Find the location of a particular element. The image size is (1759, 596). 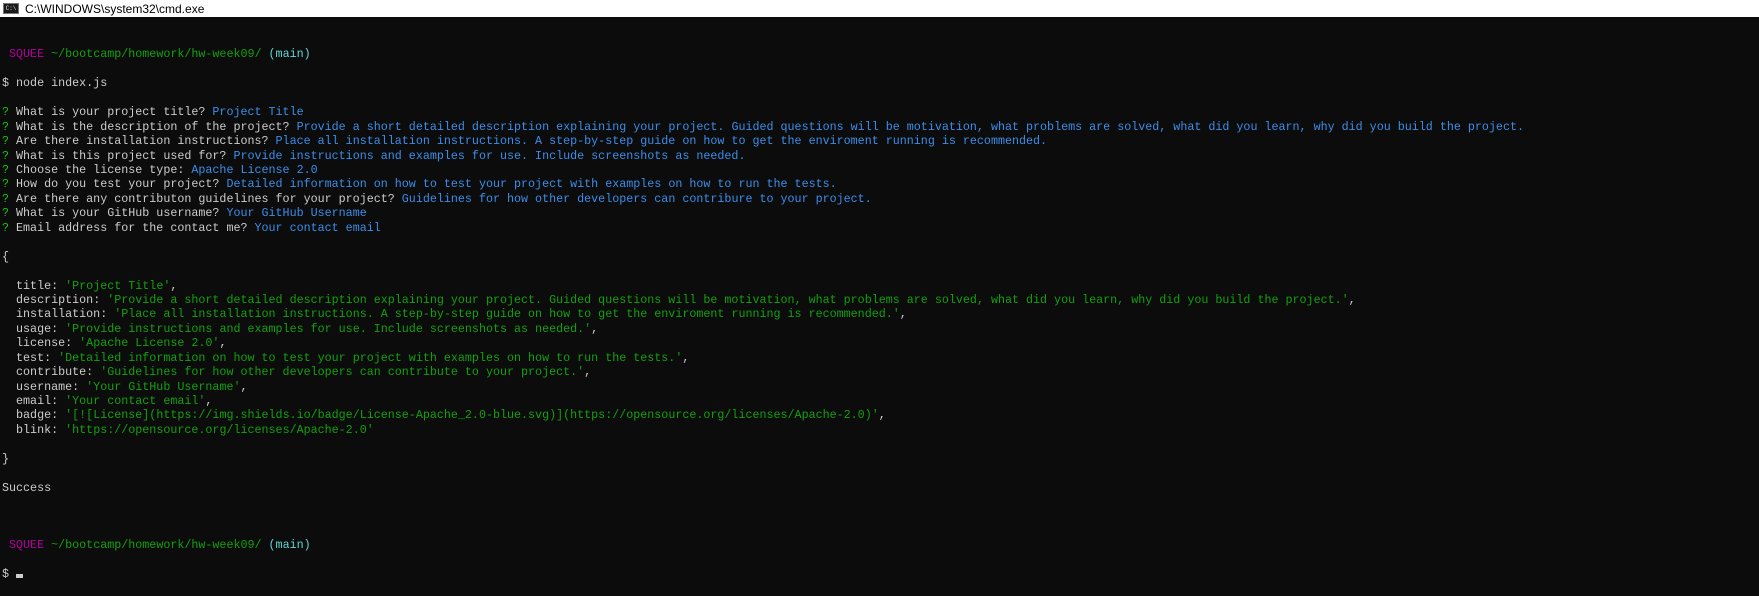

answer-text: Your GitHub Username is located at coordinates (296, 213).